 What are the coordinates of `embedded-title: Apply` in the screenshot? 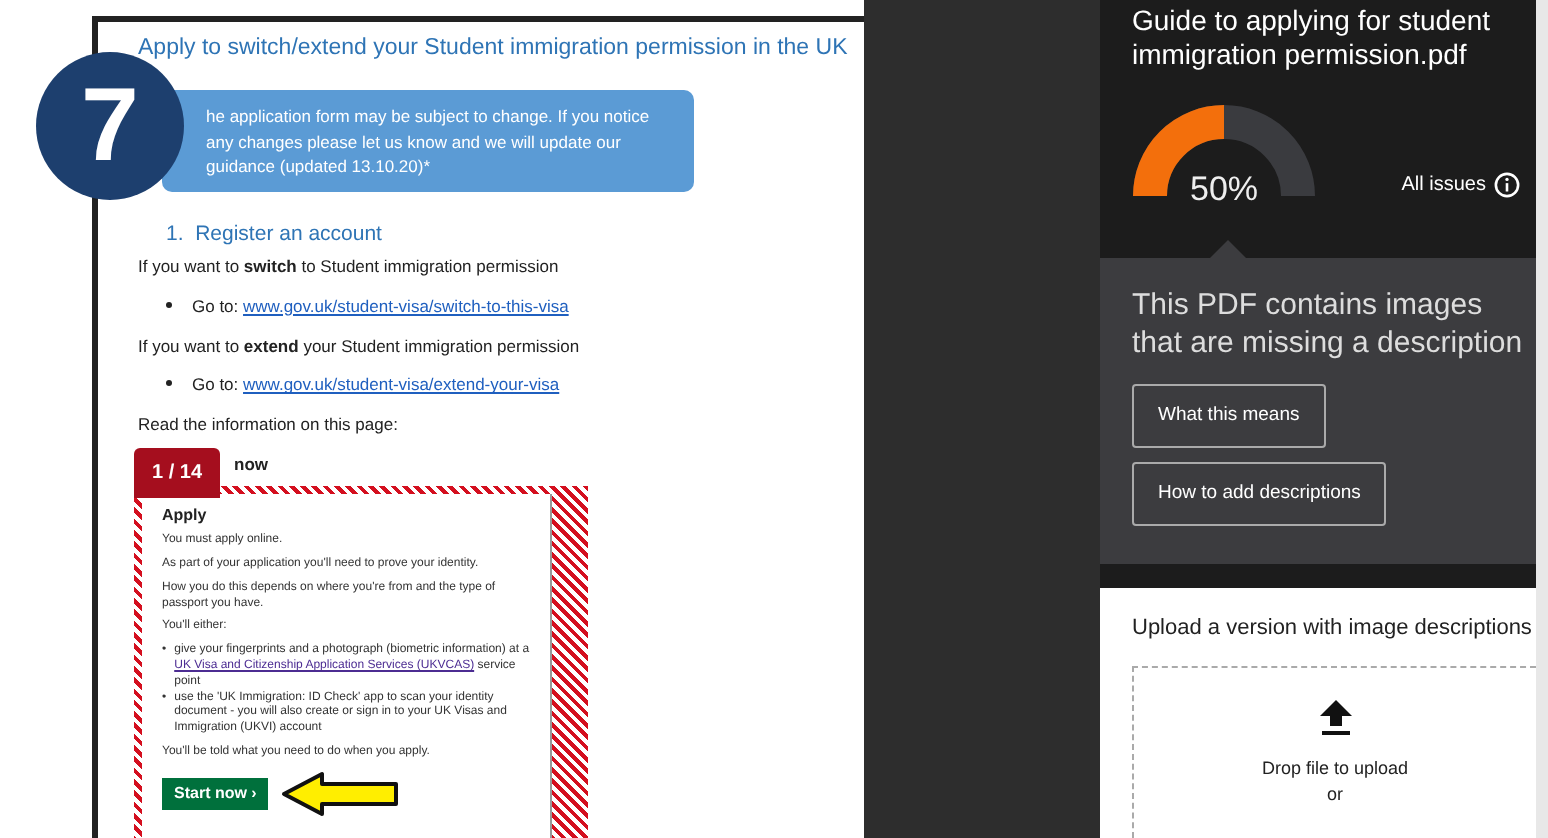 It's located at (185, 515).